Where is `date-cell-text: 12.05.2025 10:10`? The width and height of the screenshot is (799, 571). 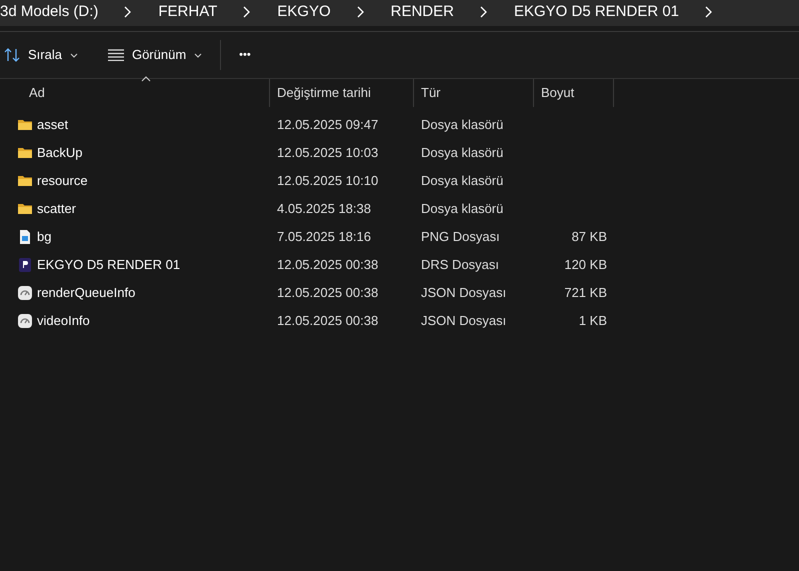 date-cell-text: 12.05.2025 10:10 is located at coordinates (328, 181).